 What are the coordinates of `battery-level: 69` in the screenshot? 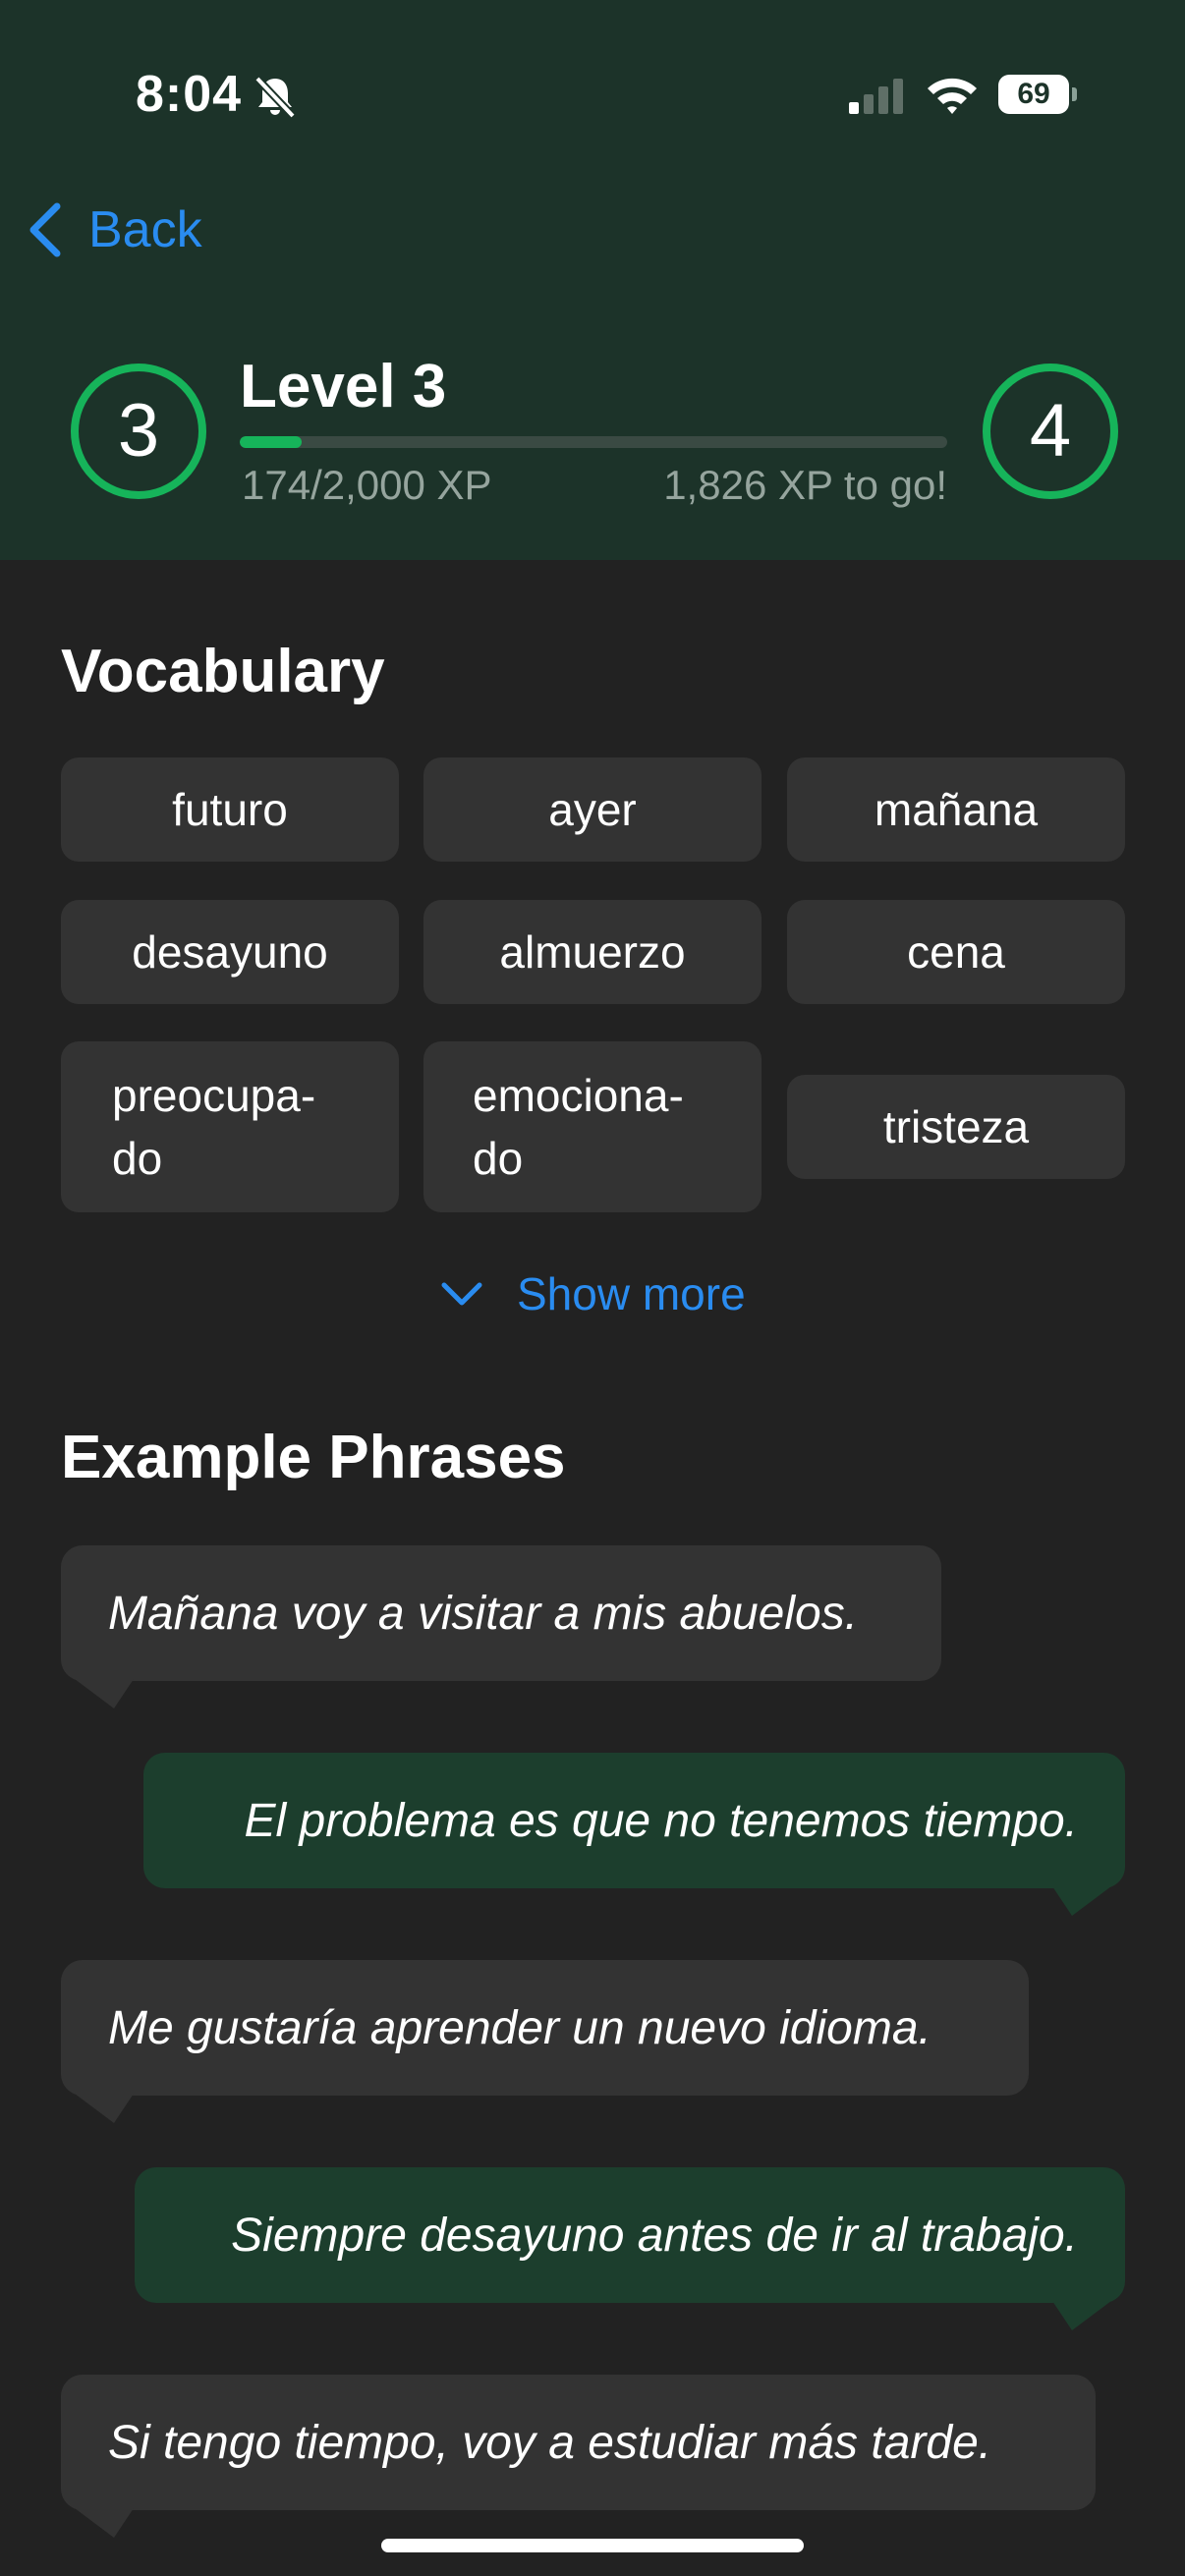 It's located at (1034, 94).